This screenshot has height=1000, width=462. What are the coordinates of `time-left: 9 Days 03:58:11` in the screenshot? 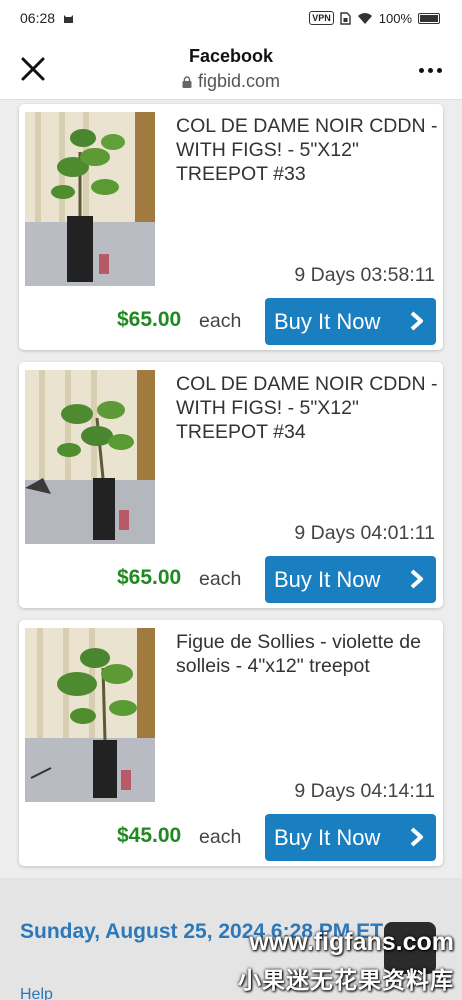 It's located at (364, 275).